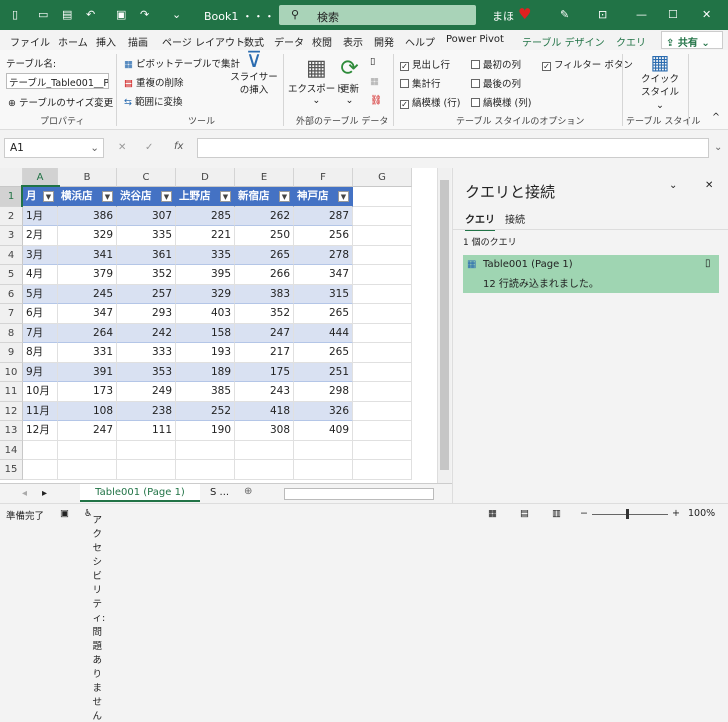 The image size is (728, 722). Describe the element at coordinates (501, 102) in the screenshot. I see `option-banded-columns: 縞模様 (列)` at that location.